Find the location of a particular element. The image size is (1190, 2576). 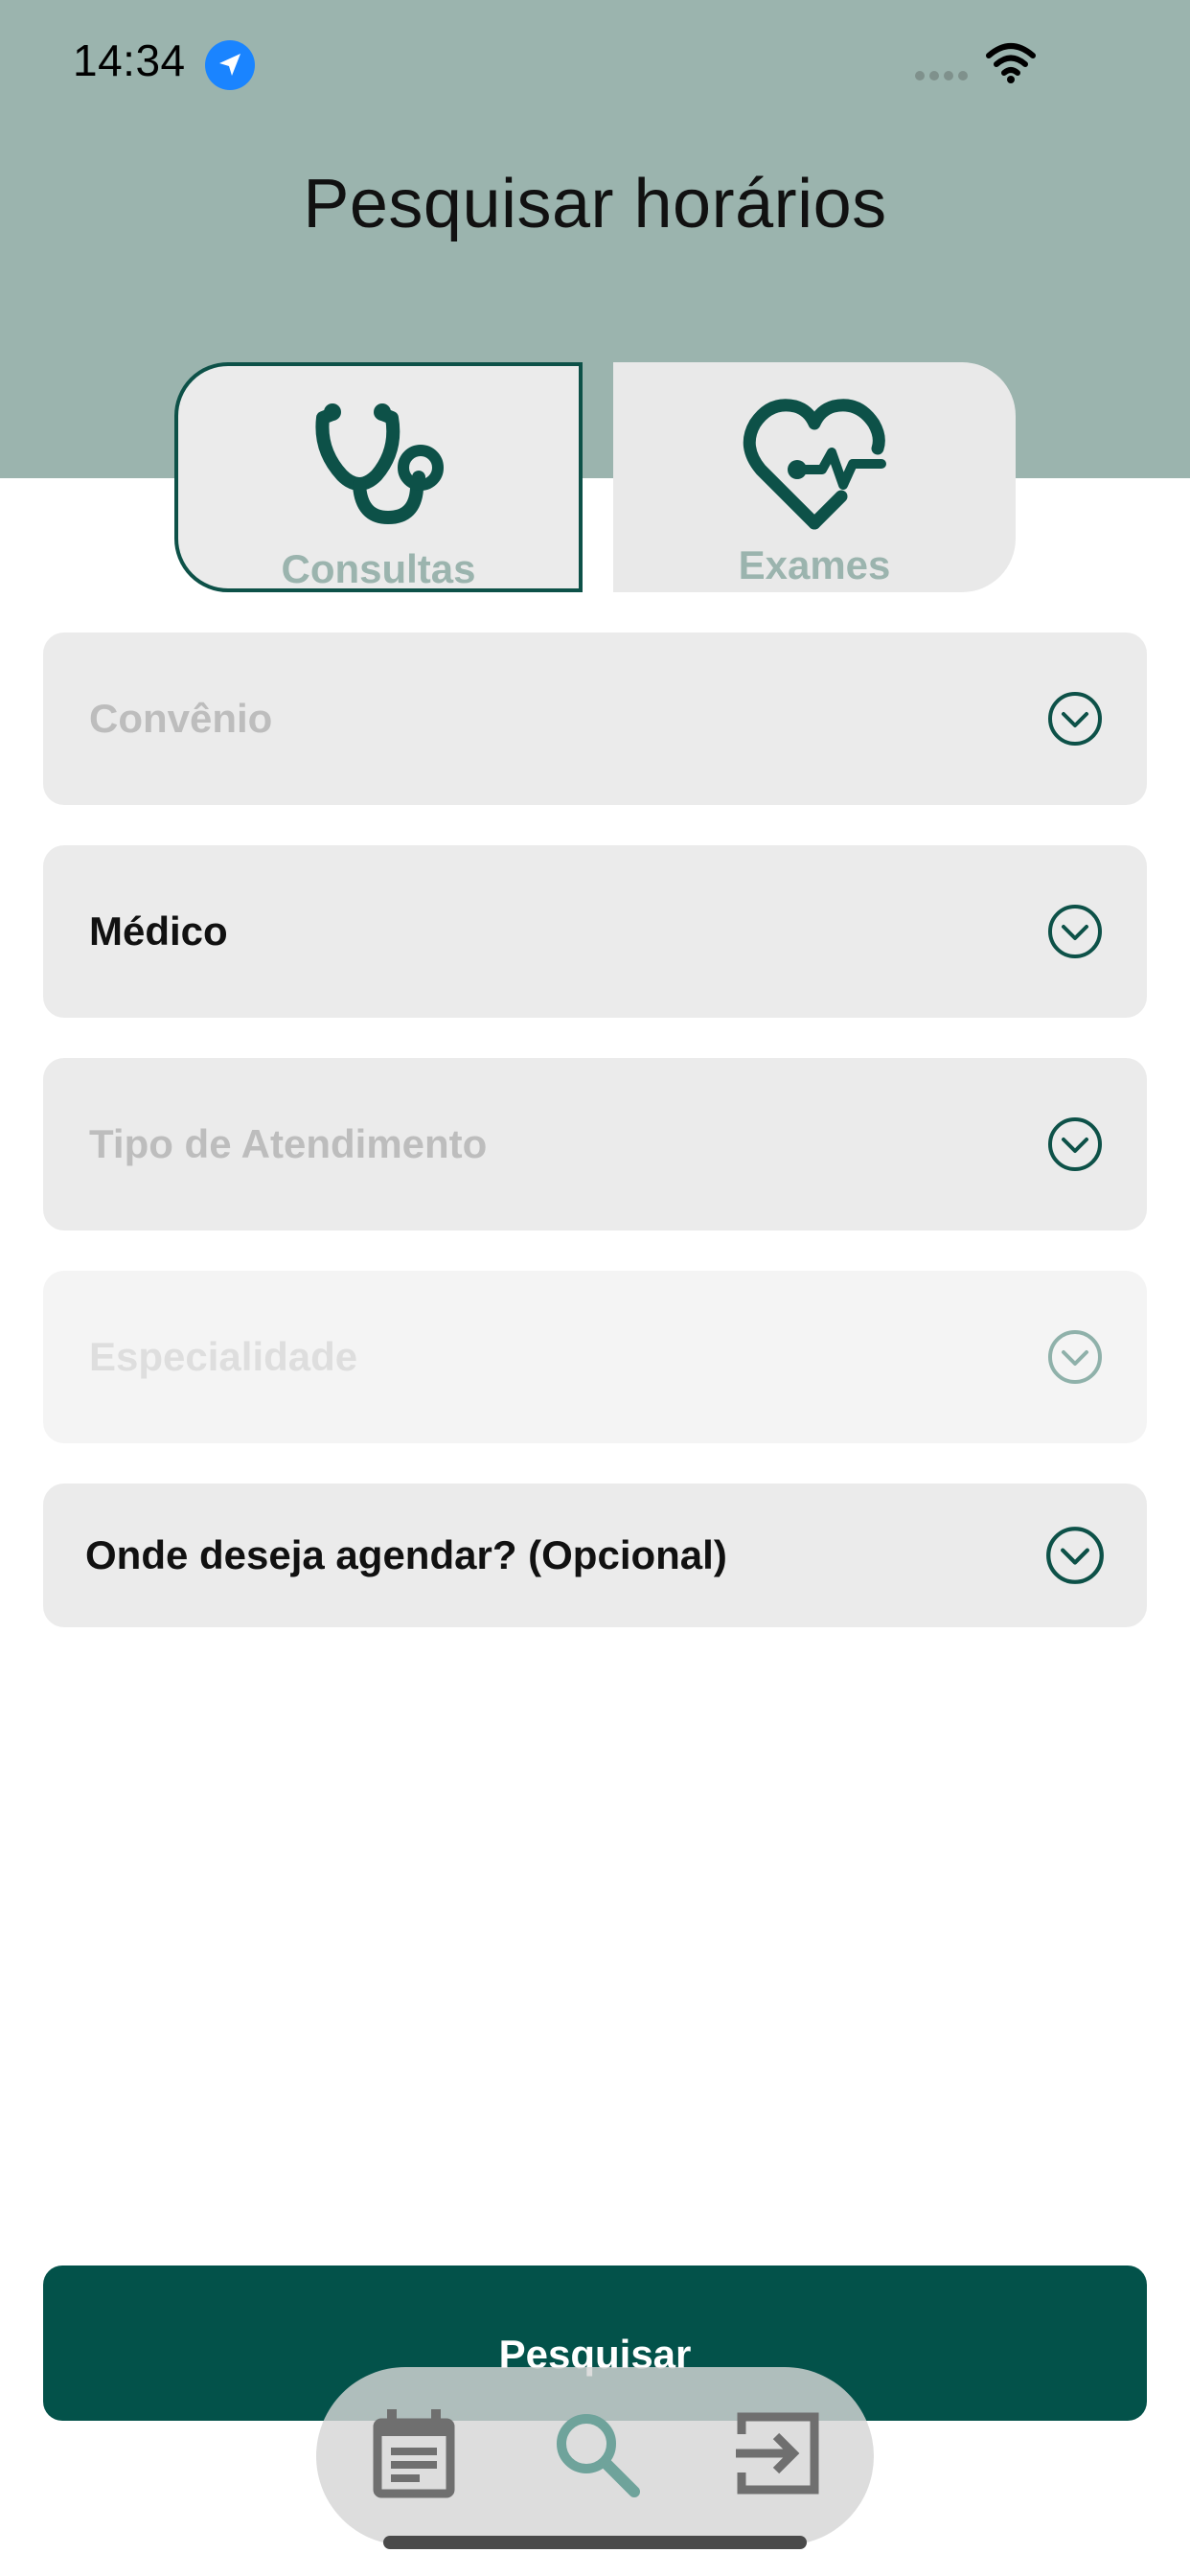

heart-pulse-icon is located at coordinates (814, 464).